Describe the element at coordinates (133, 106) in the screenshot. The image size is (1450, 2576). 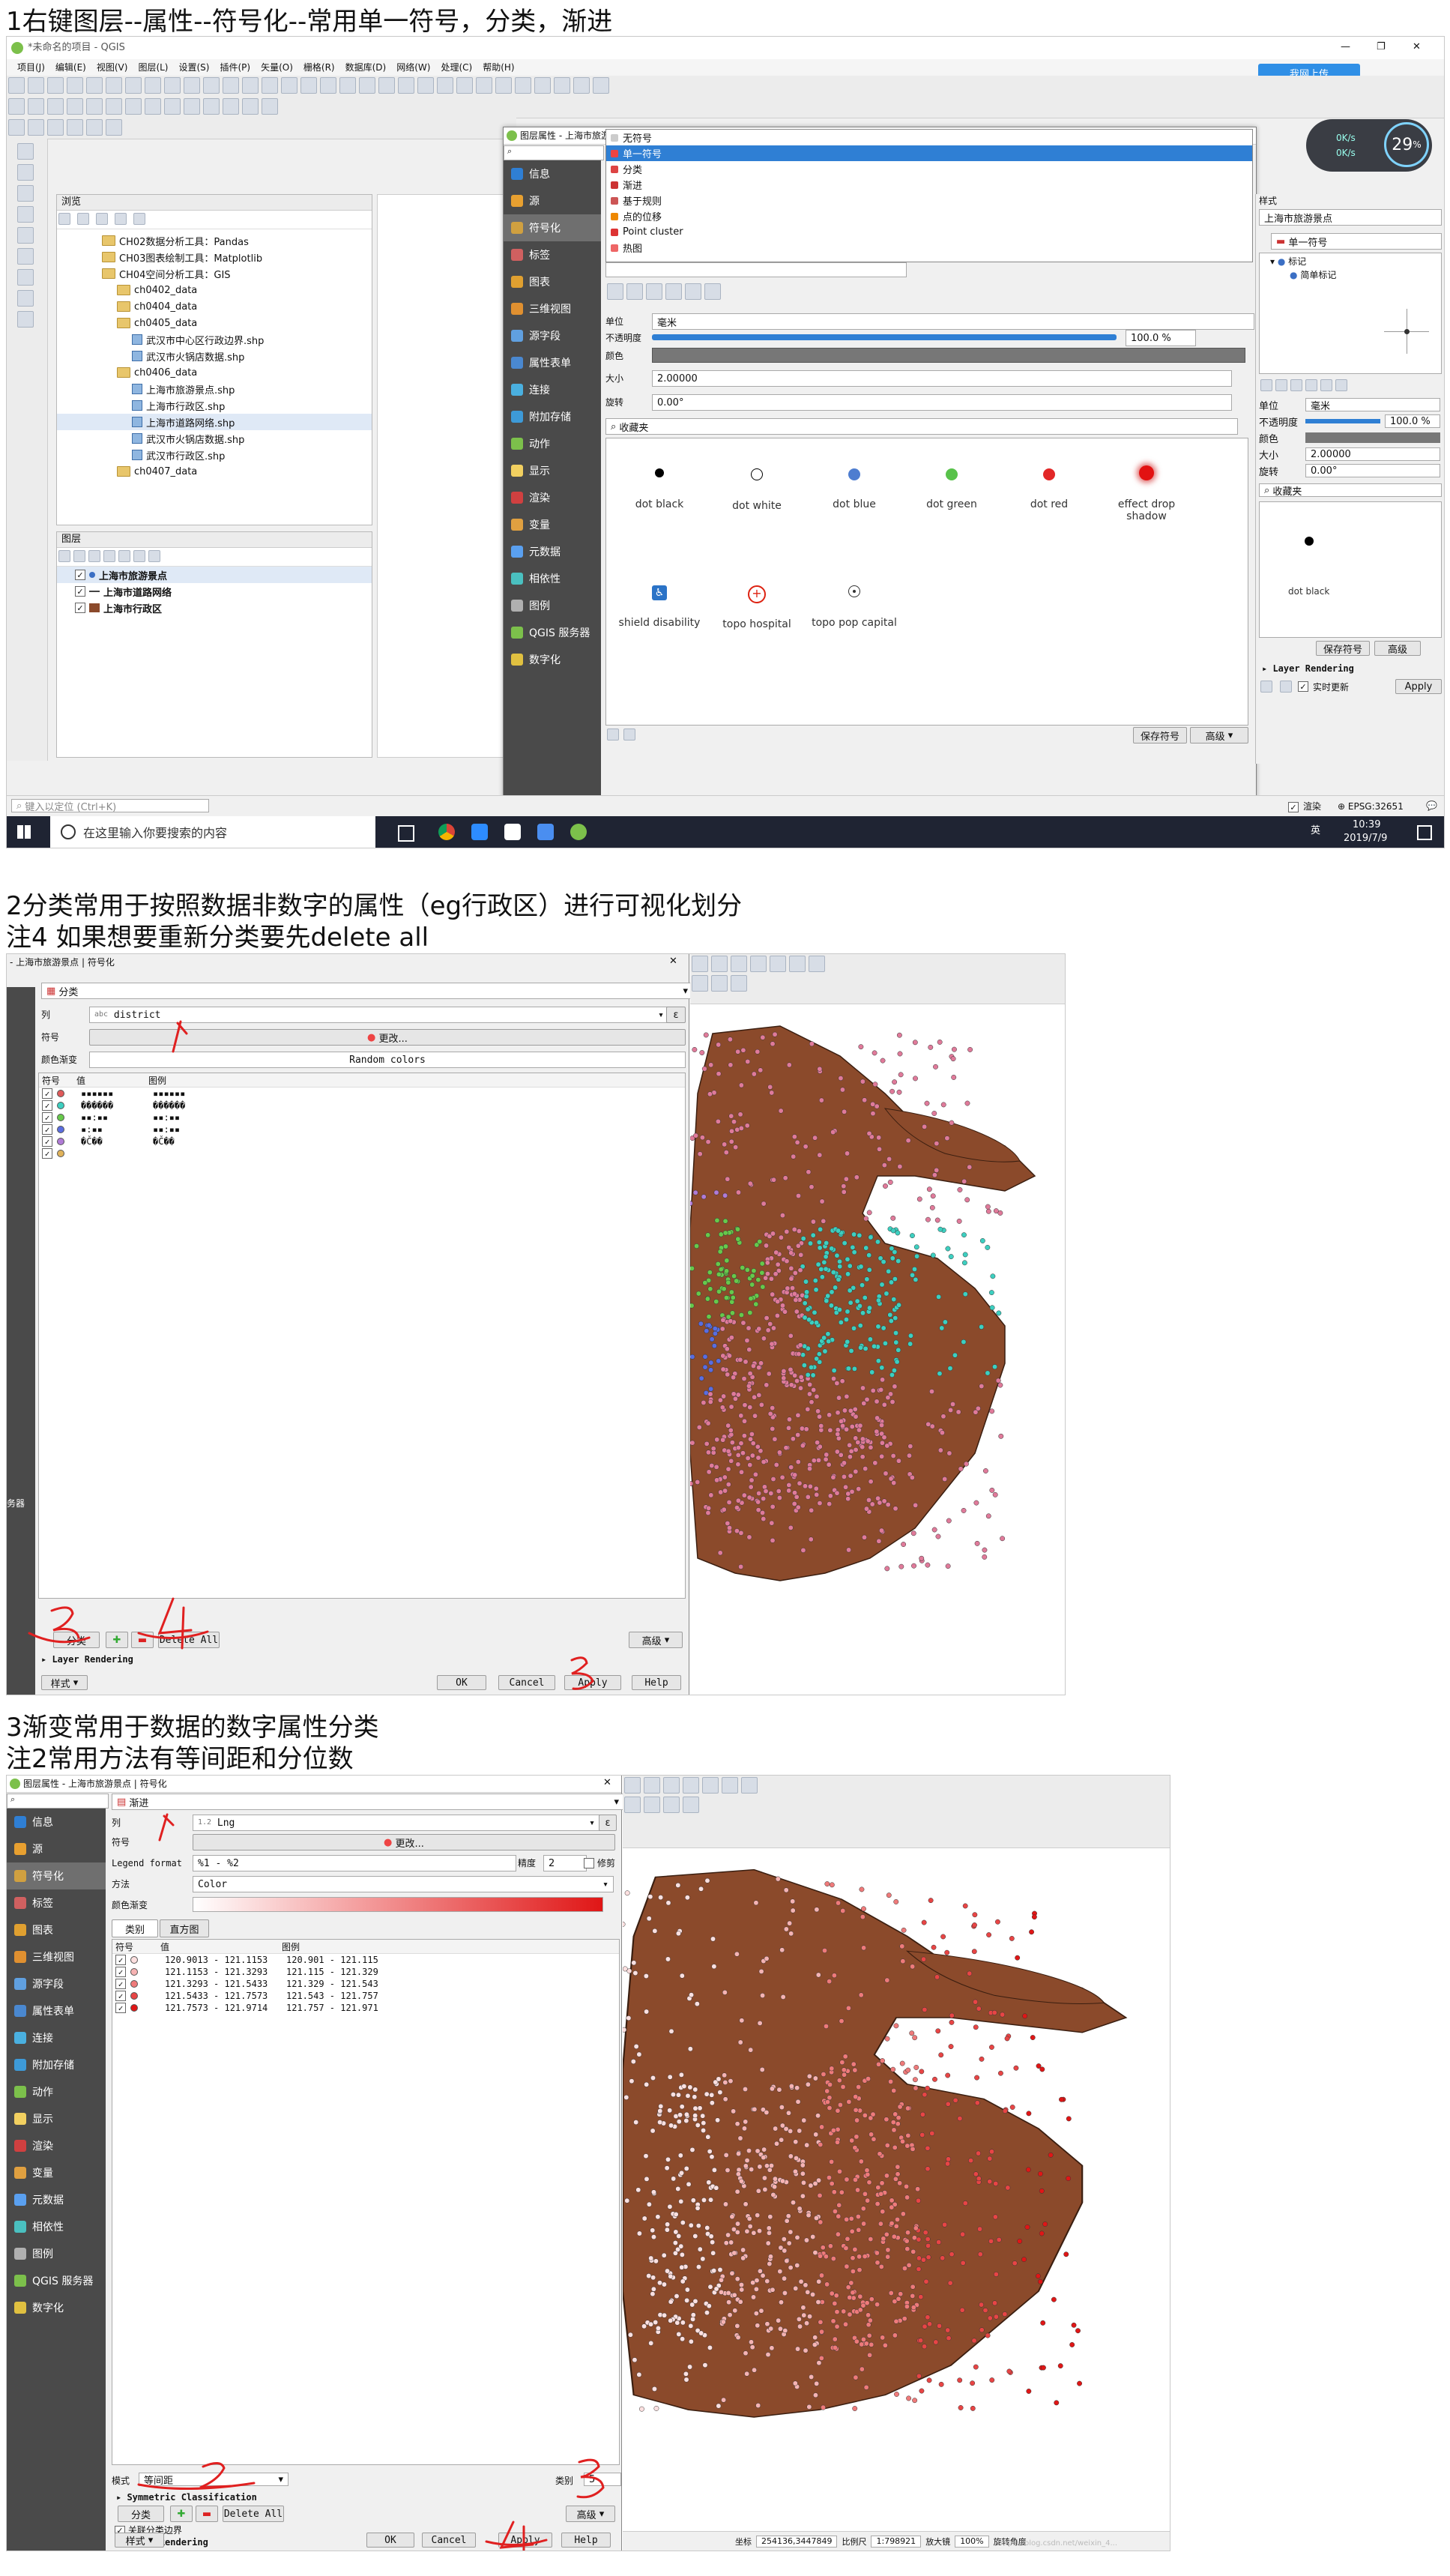
I see `delete-icon` at that location.